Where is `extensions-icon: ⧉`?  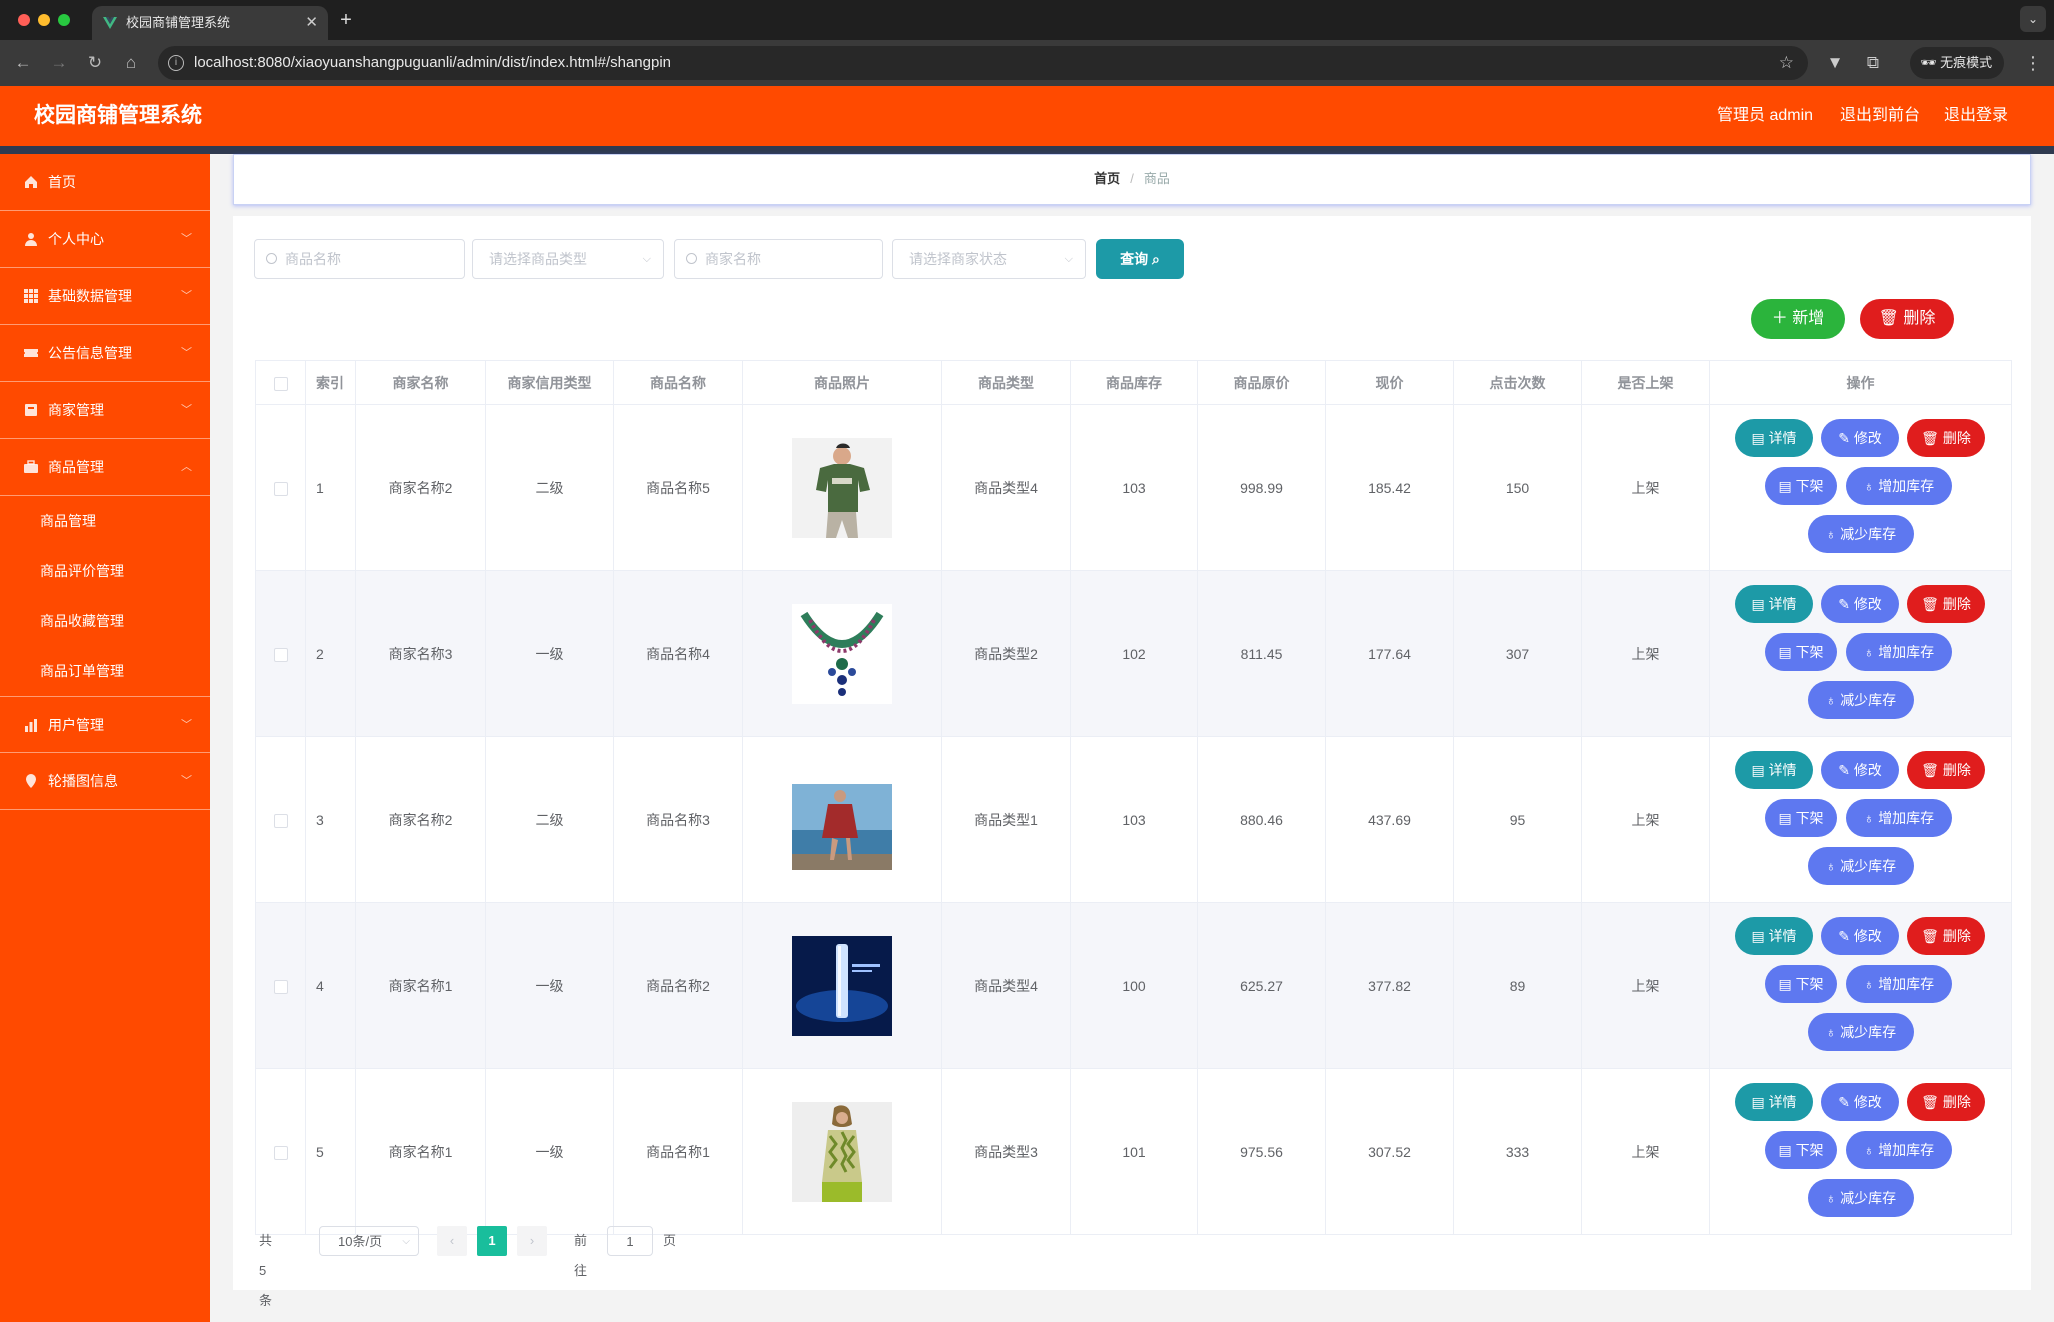
extensions-icon: ⧉ is located at coordinates (1873, 63).